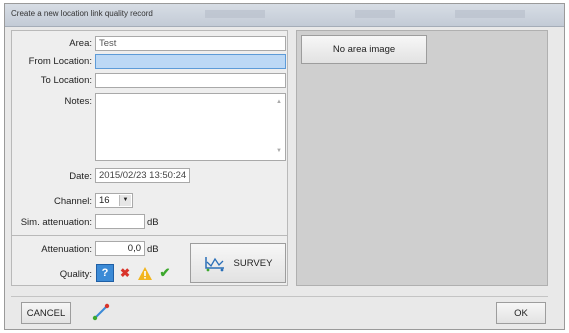 The height and width of the screenshot is (333, 569). I want to click on from-location-field, so click(190, 61).